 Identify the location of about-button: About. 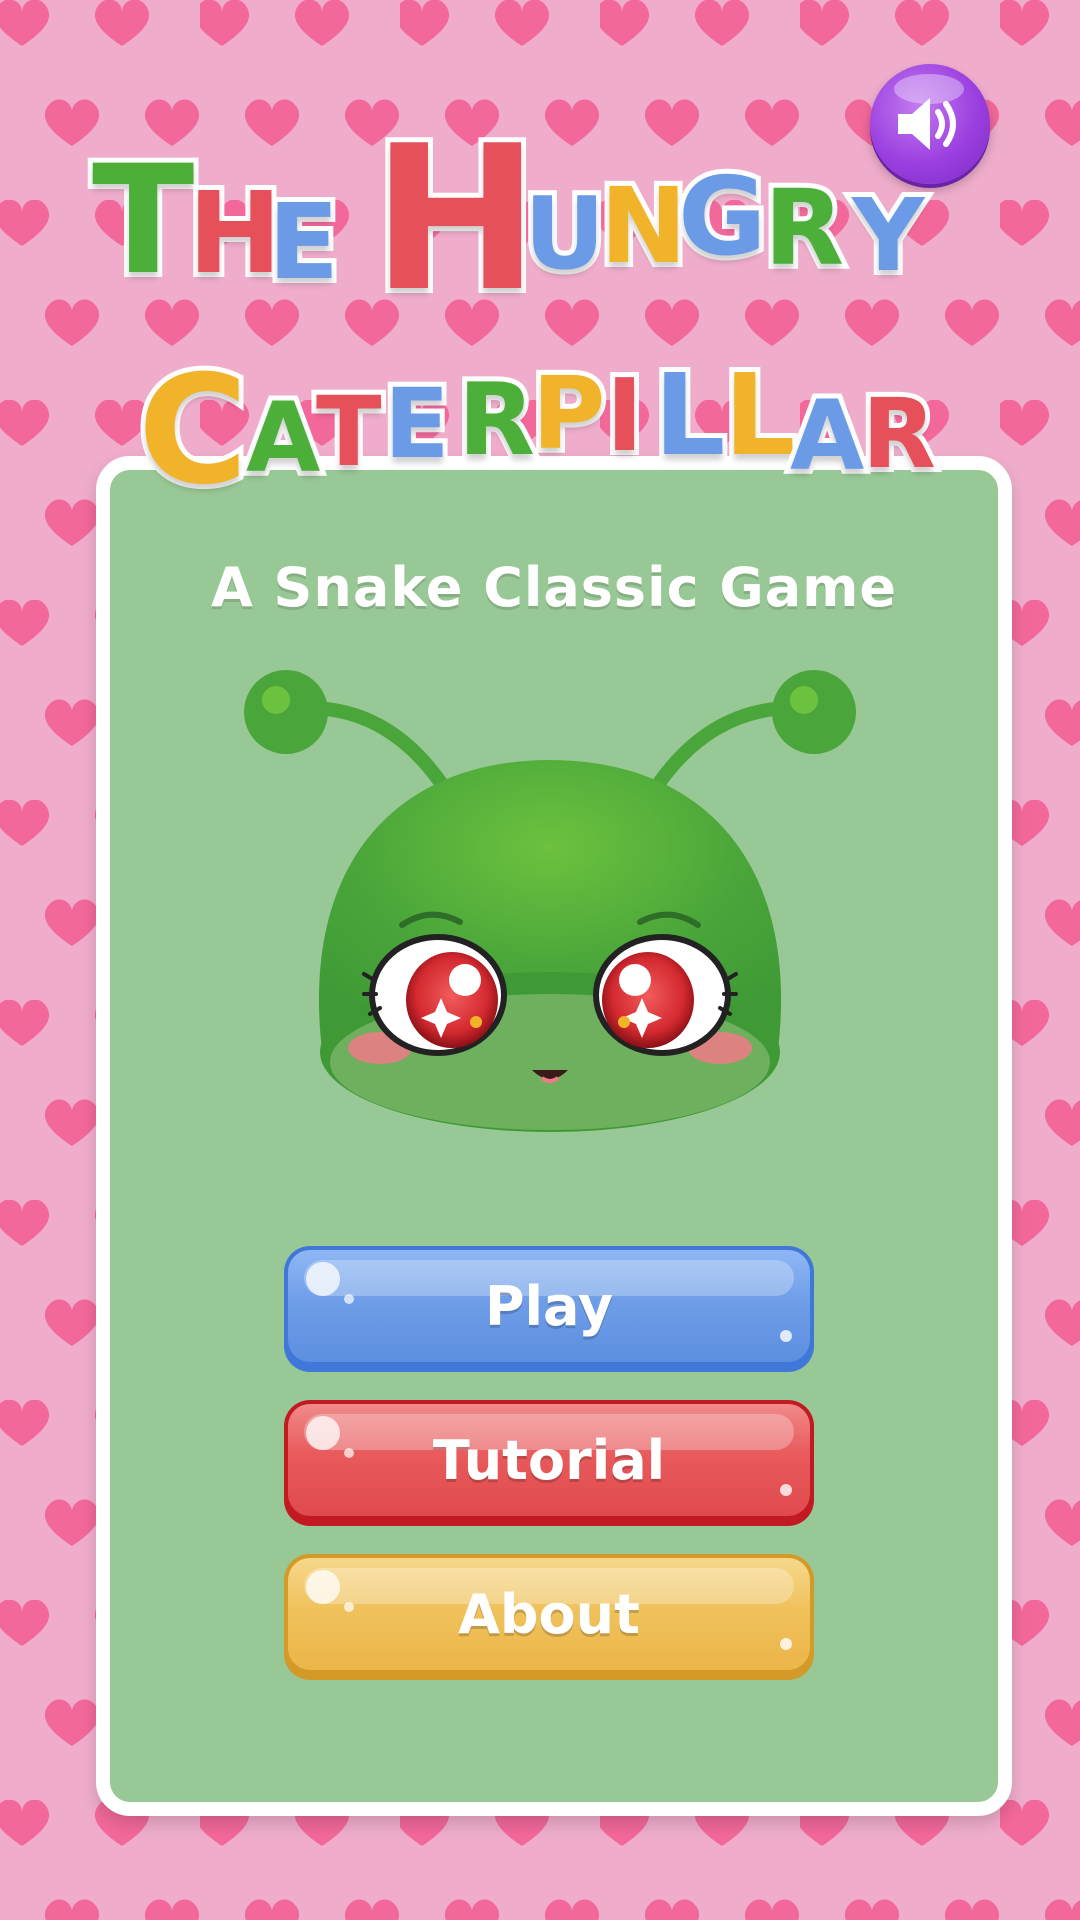
(549, 1617).